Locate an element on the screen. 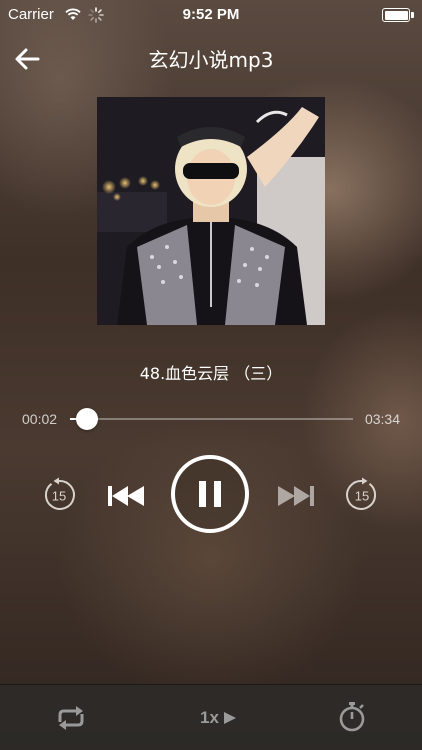 The image size is (422, 750). forward-label: 15 is located at coordinates (362, 496).